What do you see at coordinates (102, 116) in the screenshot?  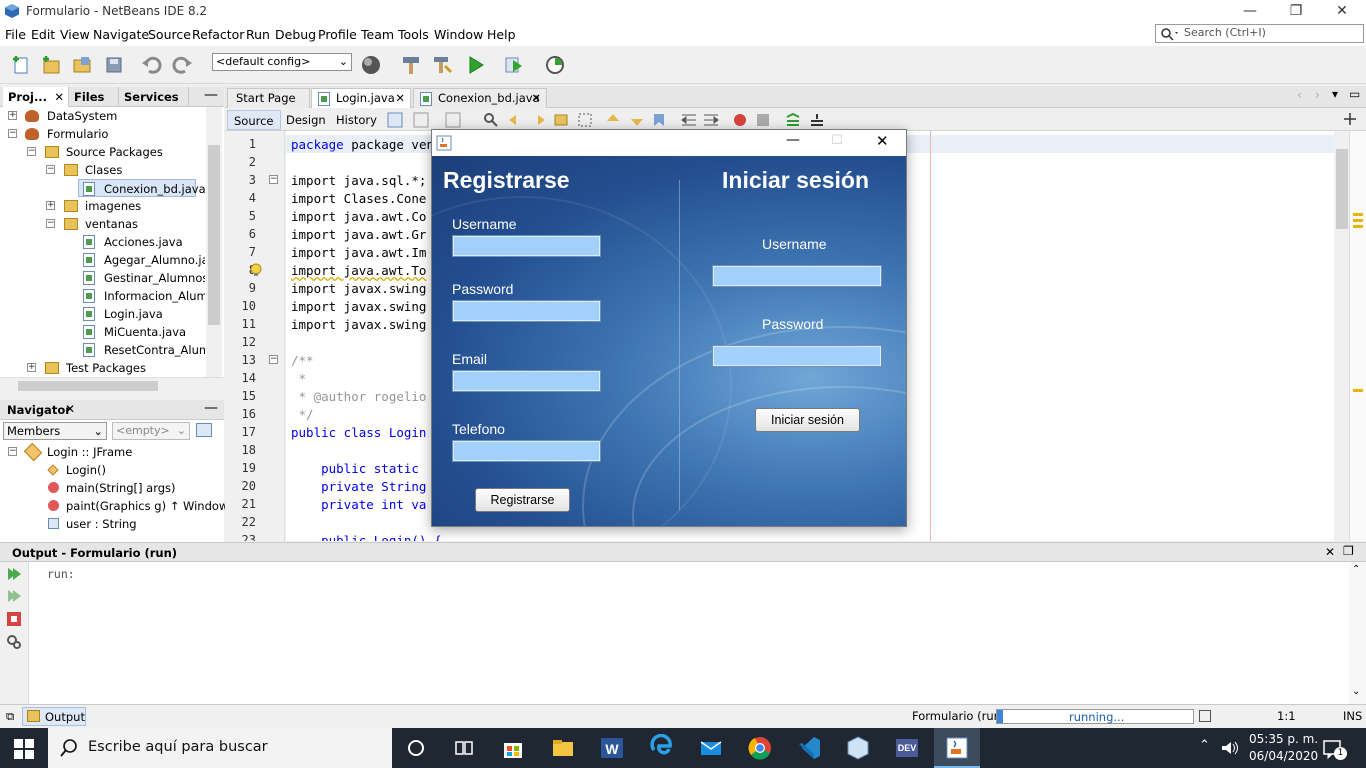 I see `tree-item-datasystem: + DataSystem` at bounding box center [102, 116].